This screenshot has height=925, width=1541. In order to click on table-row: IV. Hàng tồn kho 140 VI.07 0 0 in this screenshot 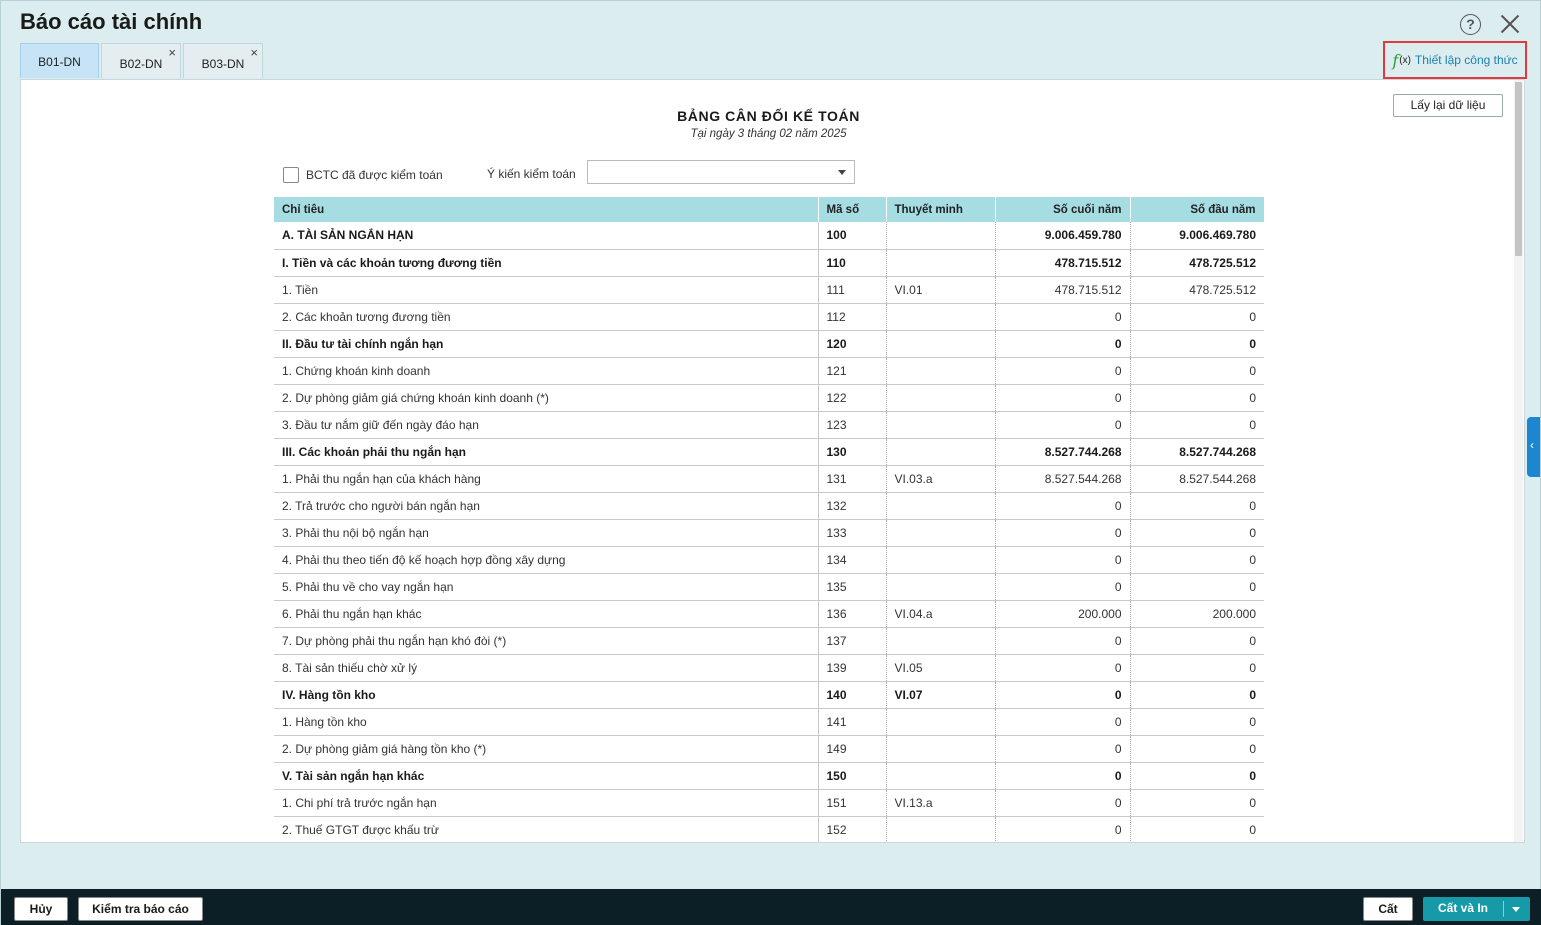, I will do `click(769, 695)`.